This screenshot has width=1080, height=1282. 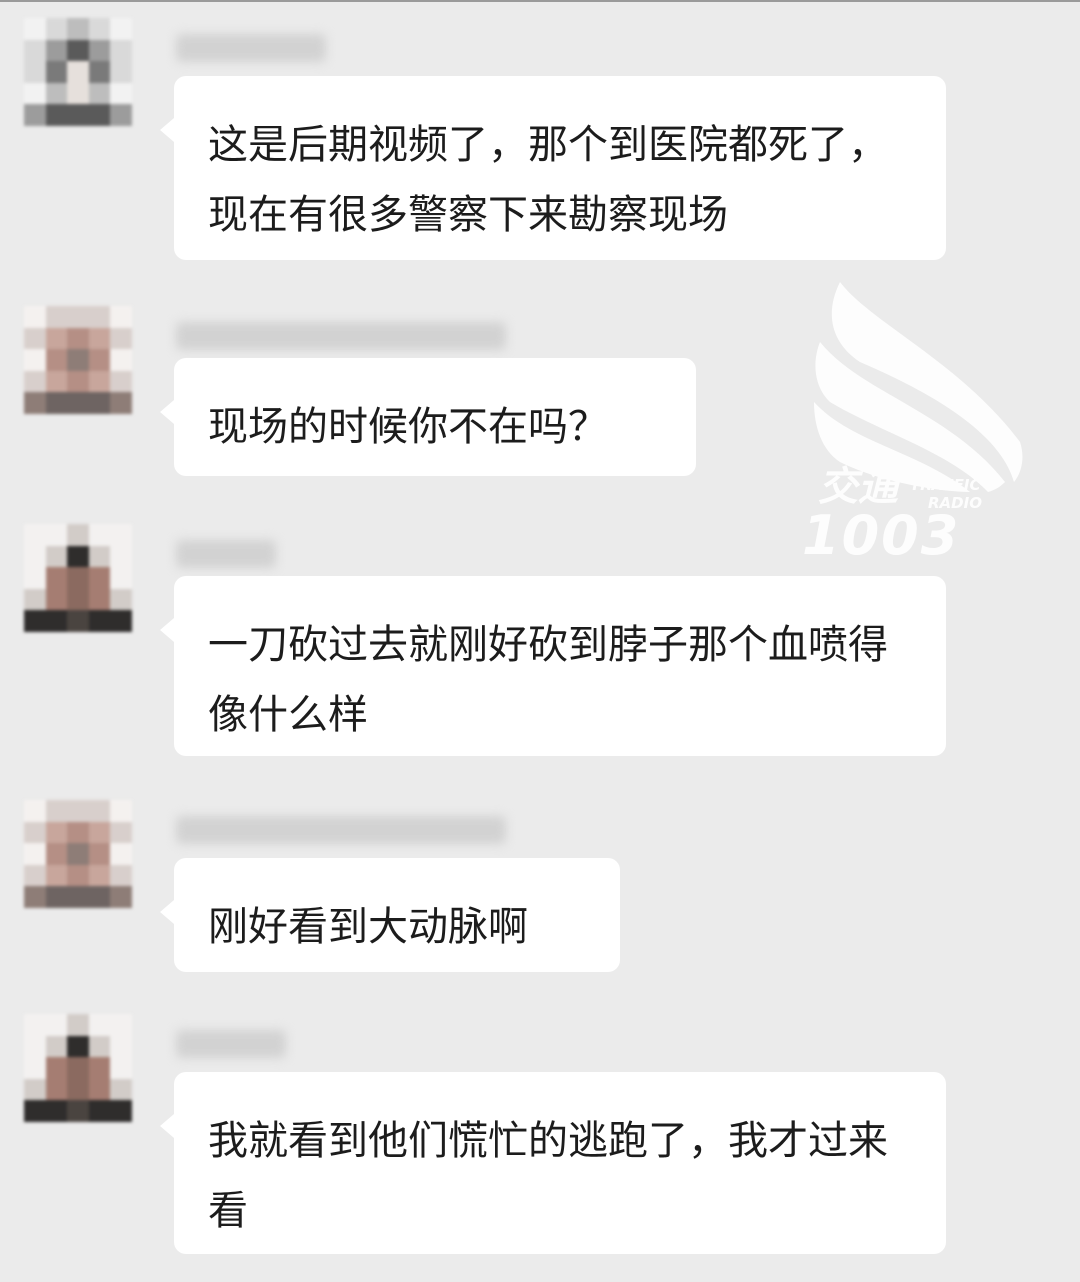 I want to click on message-bubble: 刚好看到大动脉啊, so click(x=390, y=915).